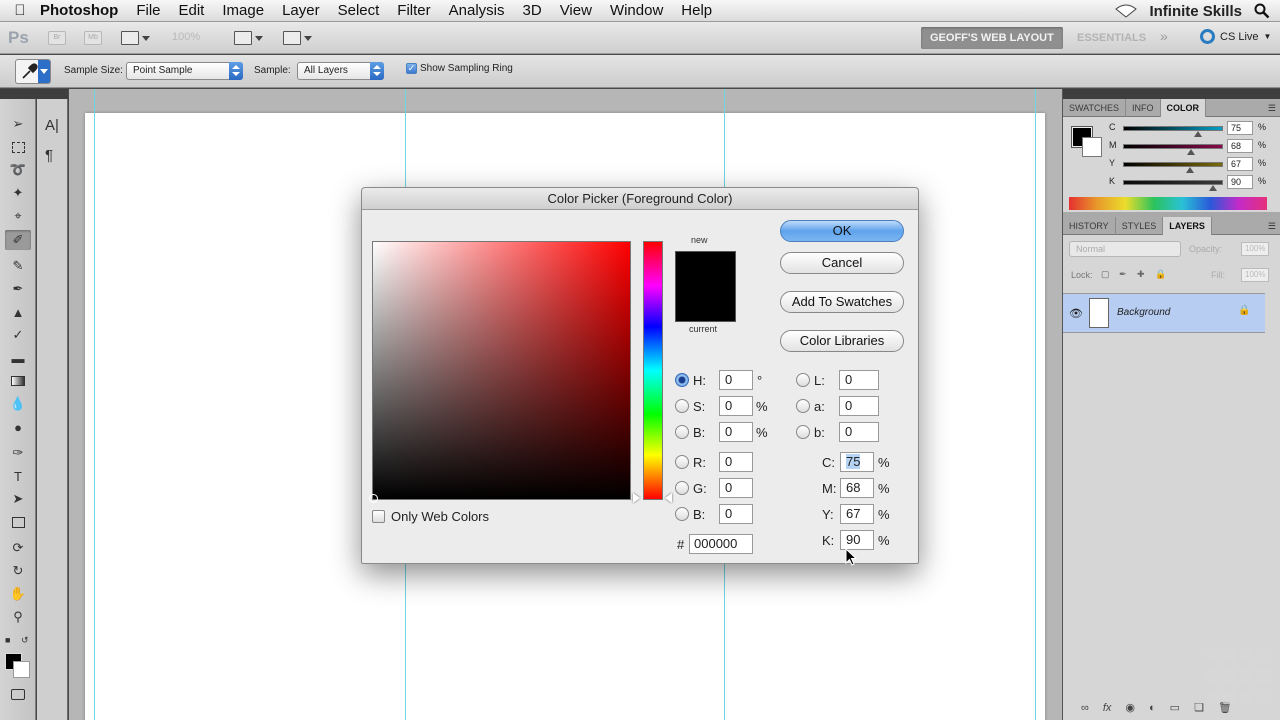 The height and width of the screenshot is (720, 1280). What do you see at coordinates (359, 11) in the screenshot?
I see `menu-select: Select` at bounding box center [359, 11].